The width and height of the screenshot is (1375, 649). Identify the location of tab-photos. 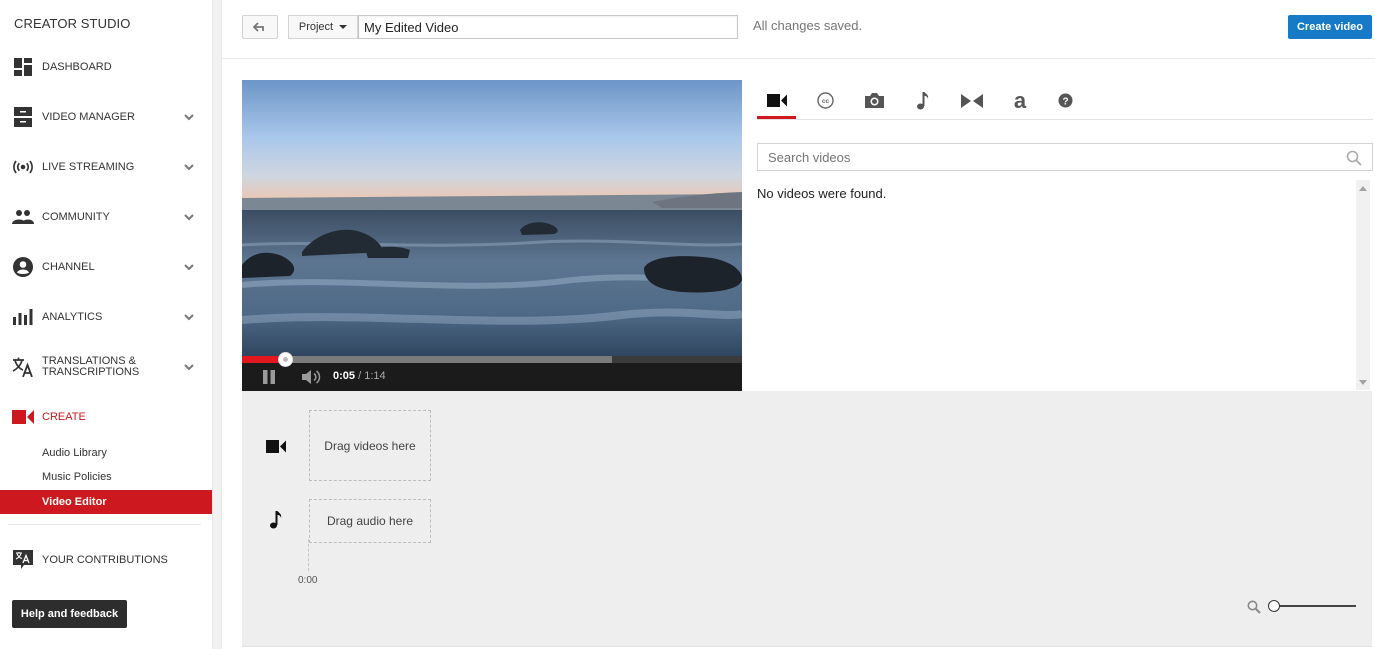
(874, 100).